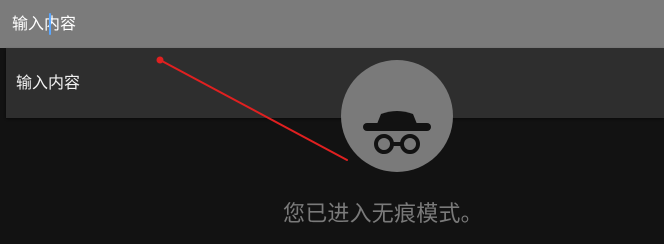 This screenshot has height=244, width=664. What do you see at coordinates (383, 214) in the screenshot?
I see `incognito-message: 您已进入无痕模式。` at bounding box center [383, 214].